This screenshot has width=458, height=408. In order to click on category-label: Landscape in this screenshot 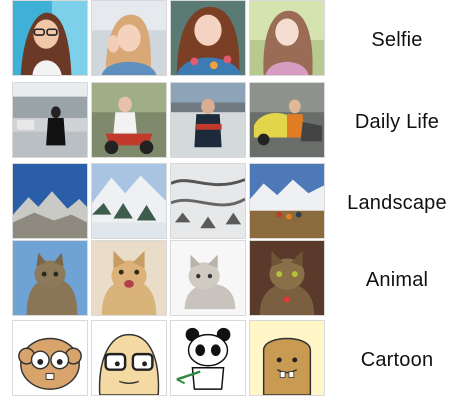, I will do `click(397, 202)`.